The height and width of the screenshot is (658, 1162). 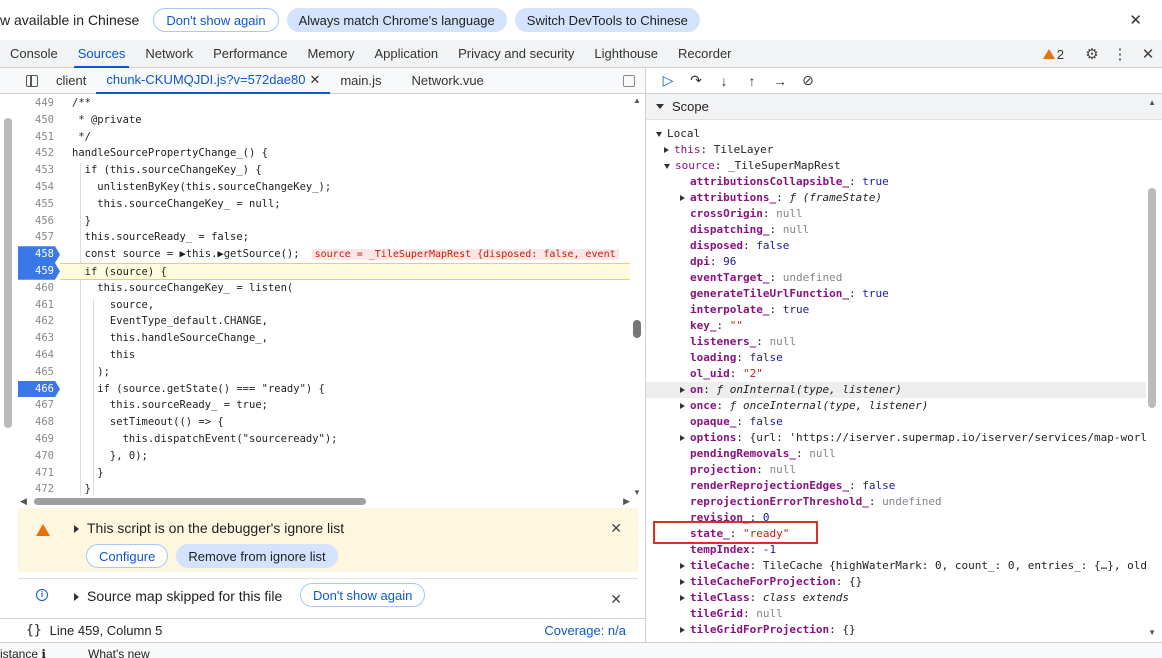 I want to click on configure-button: Configure, so click(x=127, y=556).